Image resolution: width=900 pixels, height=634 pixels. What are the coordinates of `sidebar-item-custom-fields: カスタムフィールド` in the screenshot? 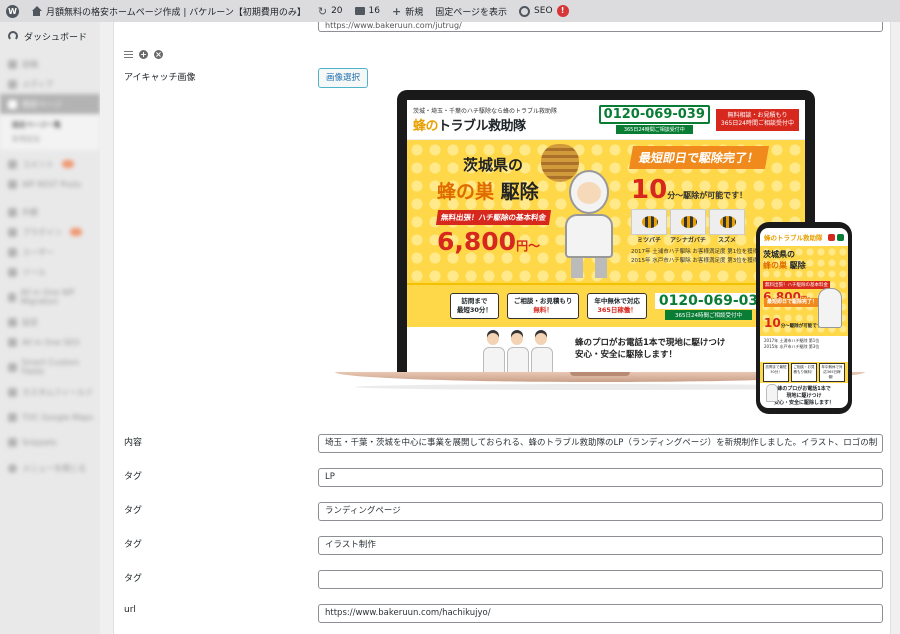 It's located at (50, 392).